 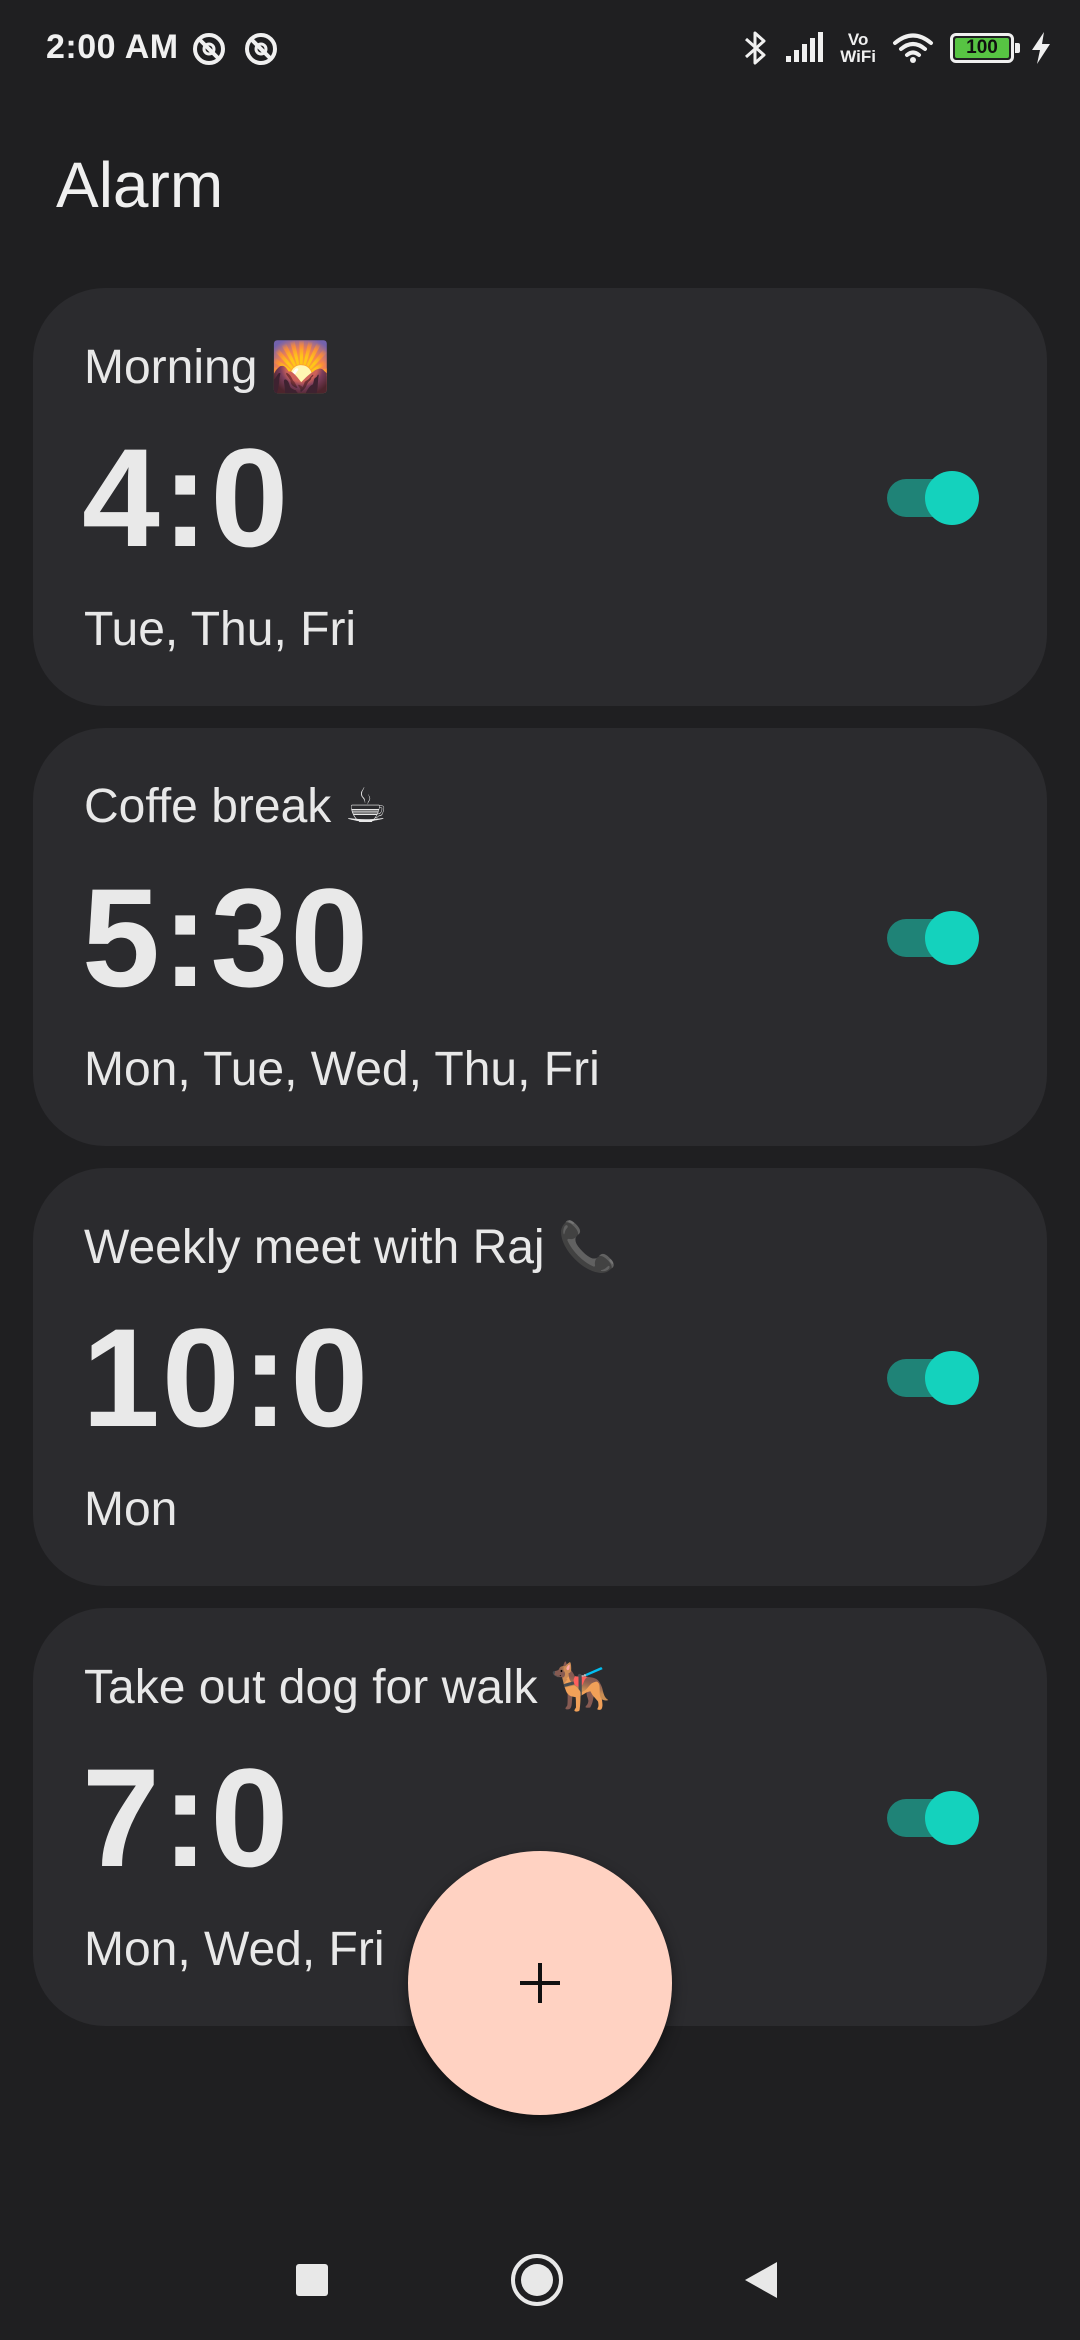 What do you see at coordinates (234, 1949) in the screenshot?
I see `alarm-days: Mon, Wed, Fri` at bounding box center [234, 1949].